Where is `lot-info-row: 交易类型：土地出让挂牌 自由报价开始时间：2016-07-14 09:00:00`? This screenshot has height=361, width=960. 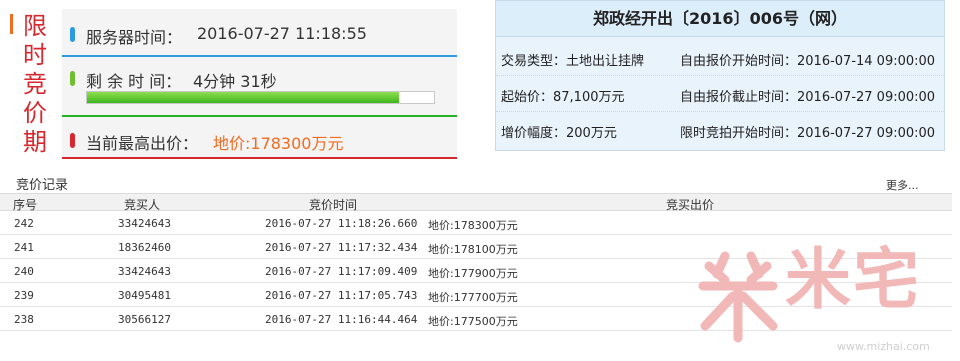 lot-info-row: 交易类型：土地出让挂牌 自由报价开始时间：2016-07-14 09:00:00 is located at coordinates (720, 58).